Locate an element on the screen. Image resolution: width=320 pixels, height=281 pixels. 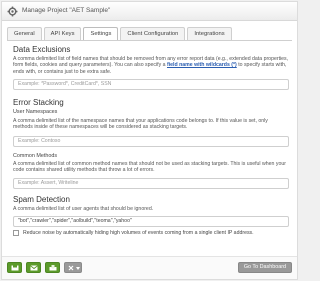
go-to-dashboard-button: Go To Dashboard is located at coordinates (264, 267).